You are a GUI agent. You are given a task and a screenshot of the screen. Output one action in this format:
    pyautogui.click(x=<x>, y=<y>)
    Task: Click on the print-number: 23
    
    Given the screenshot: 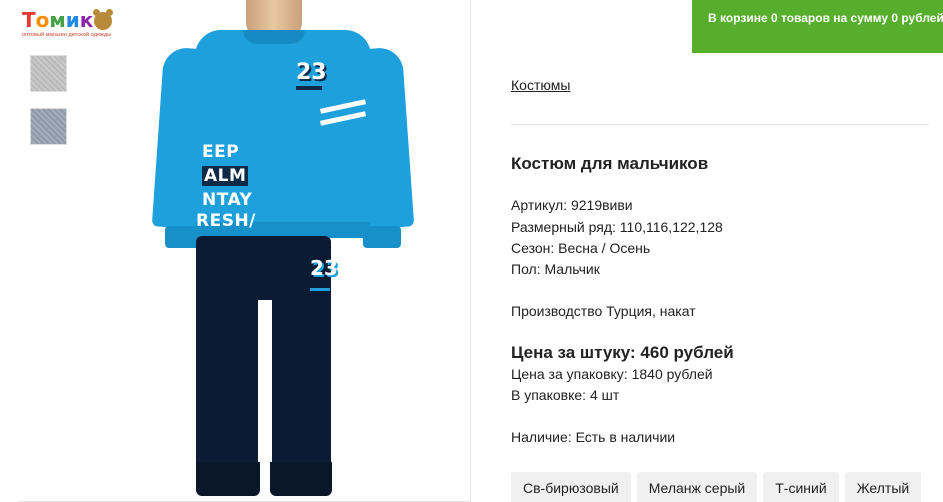 What is the action you would take?
    pyautogui.click(x=311, y=72)
    